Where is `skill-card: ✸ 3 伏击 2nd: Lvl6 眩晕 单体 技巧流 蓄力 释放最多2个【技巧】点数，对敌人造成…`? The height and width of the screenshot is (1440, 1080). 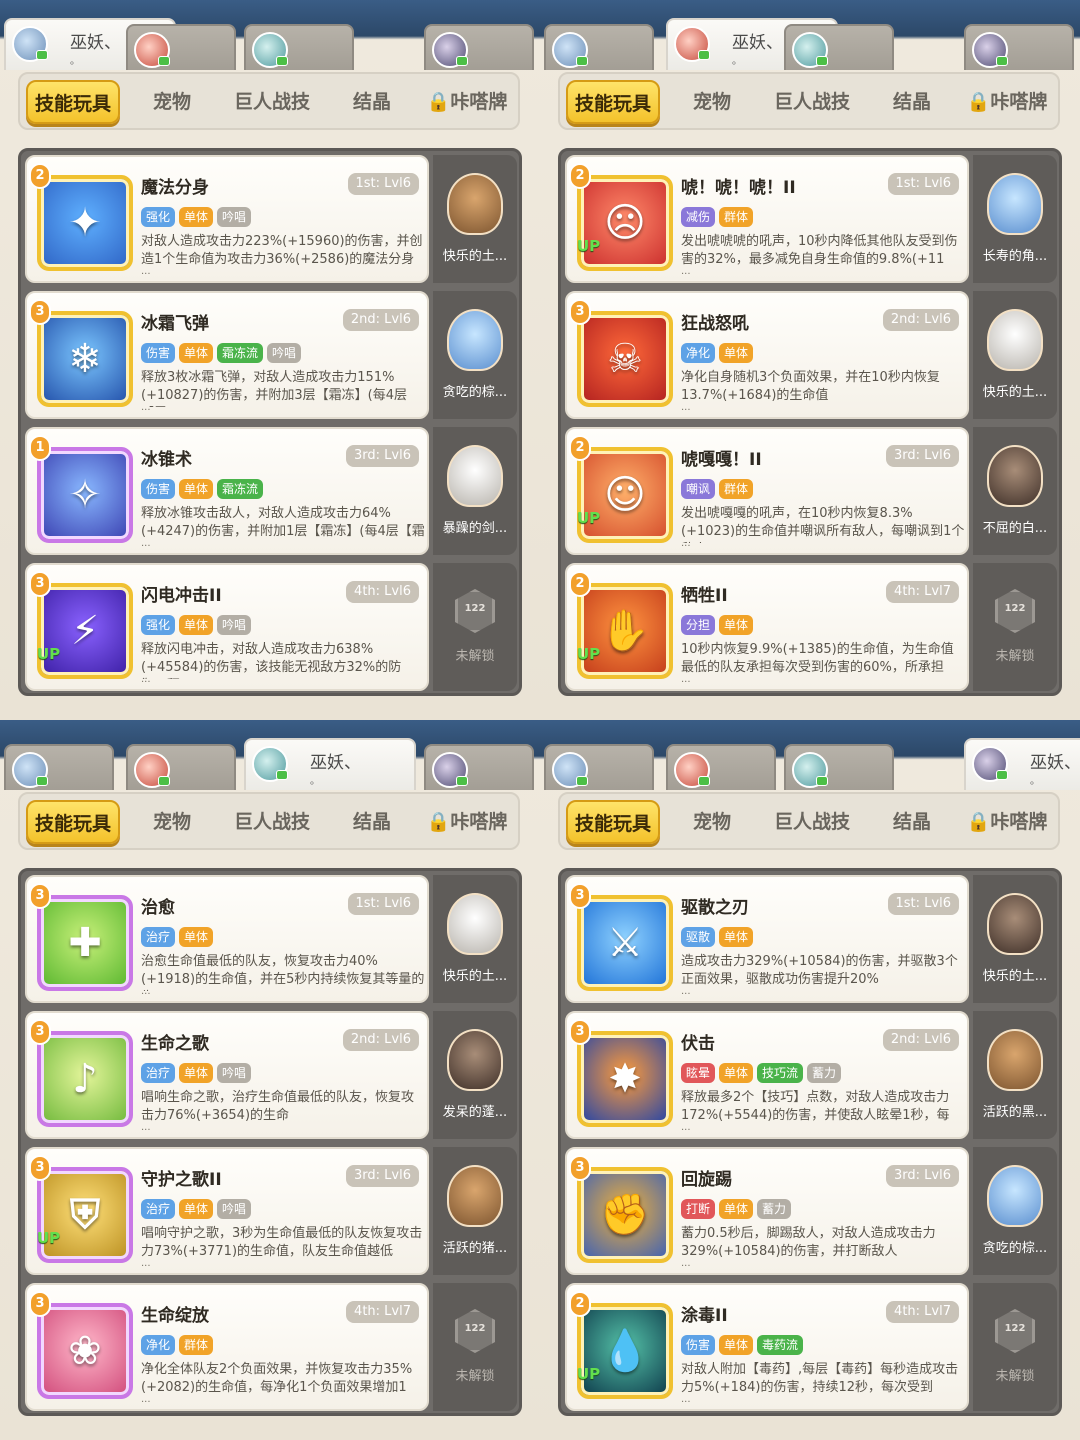 skill-card: ✸ 3 伏击 2nd: Lvl6 眩晕 单体 技巧流 蓄力 释放最多2个【技巧】点数，对敌人造成… is located at coordinates (767, 1075).